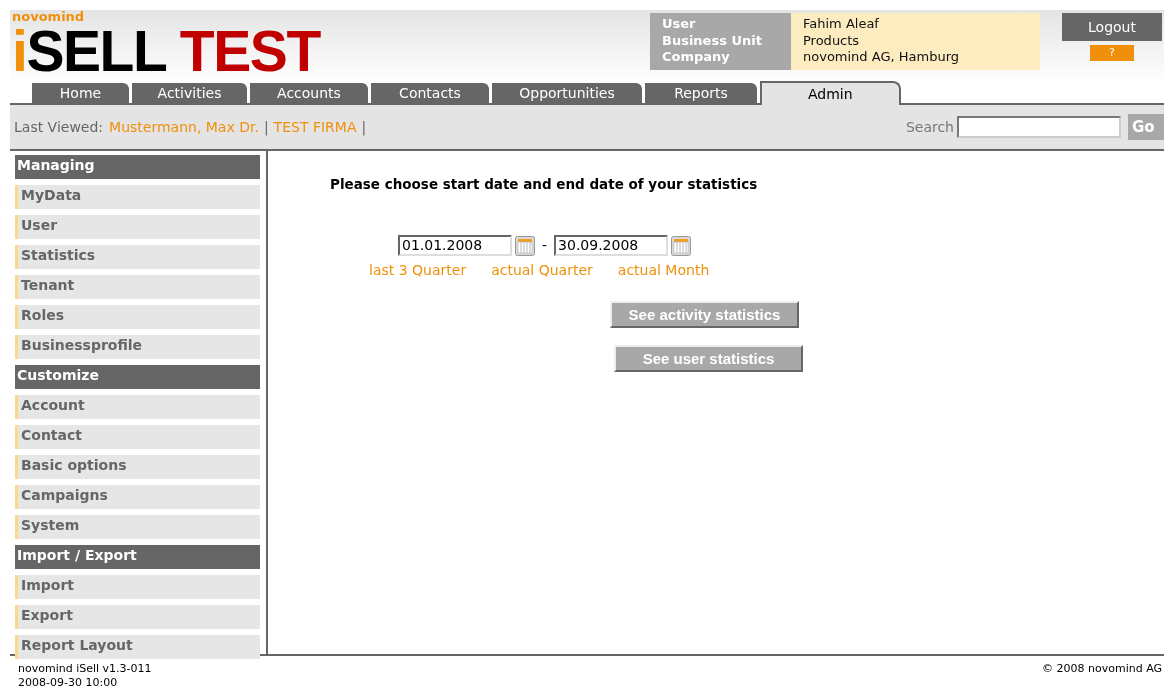  Describe the element at coordinates (663, 271) in the screenshot. I see `date-preset-link: actual Month` at that location.